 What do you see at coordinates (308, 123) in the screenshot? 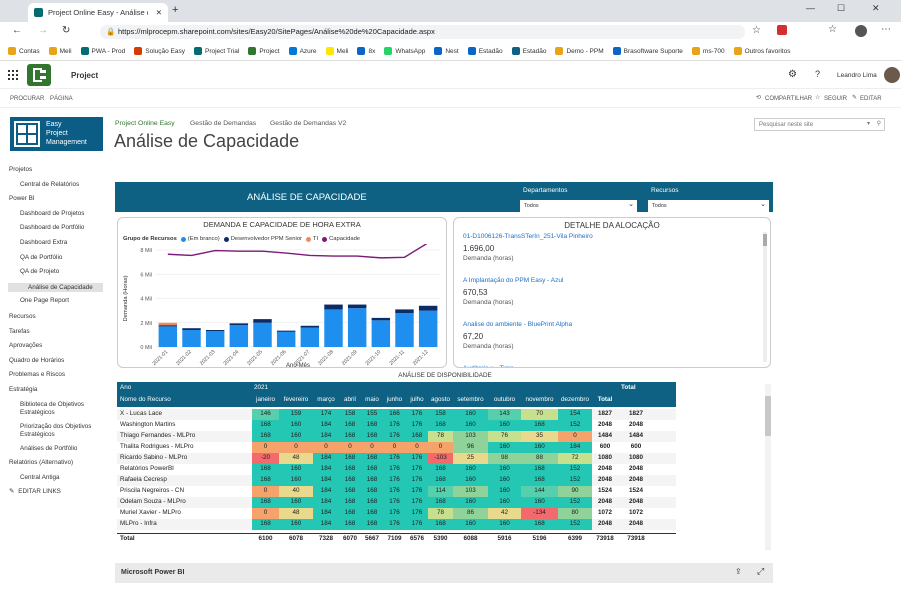
I see `topnav-demandas-v2: Gestão de Demandas V2` at bounding box center [308, 123].